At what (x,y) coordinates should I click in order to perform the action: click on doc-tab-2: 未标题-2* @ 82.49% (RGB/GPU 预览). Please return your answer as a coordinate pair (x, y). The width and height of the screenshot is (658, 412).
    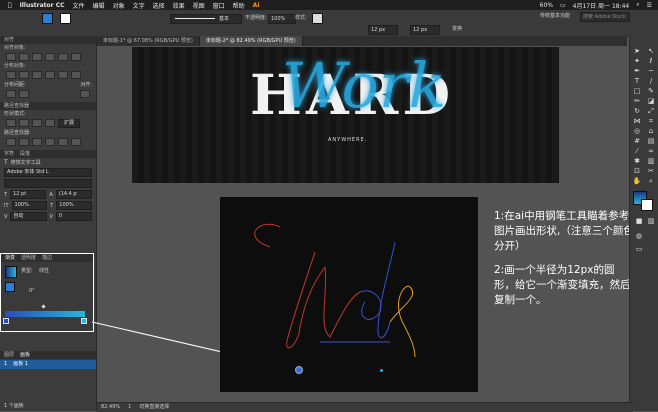
    Looking at the image, I should click on (251, 41).